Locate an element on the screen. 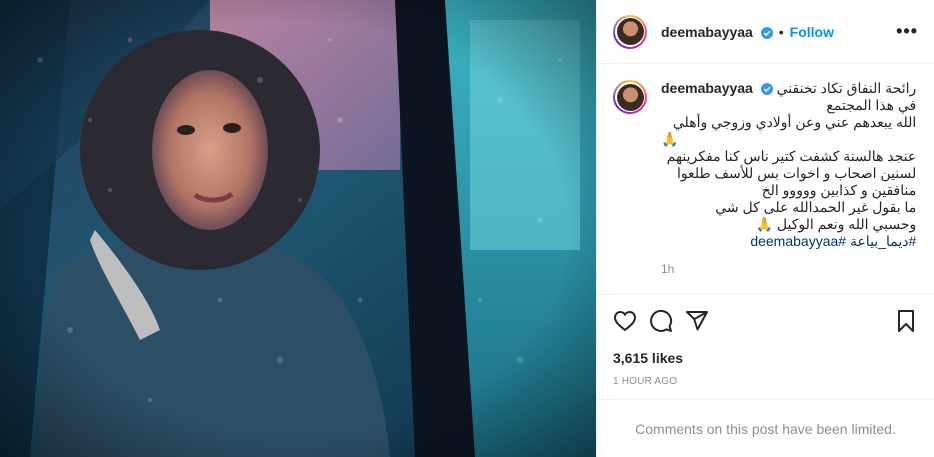 The height and width of the screenshot is (457, 934). action-bar is located at coordinates (765, 320).